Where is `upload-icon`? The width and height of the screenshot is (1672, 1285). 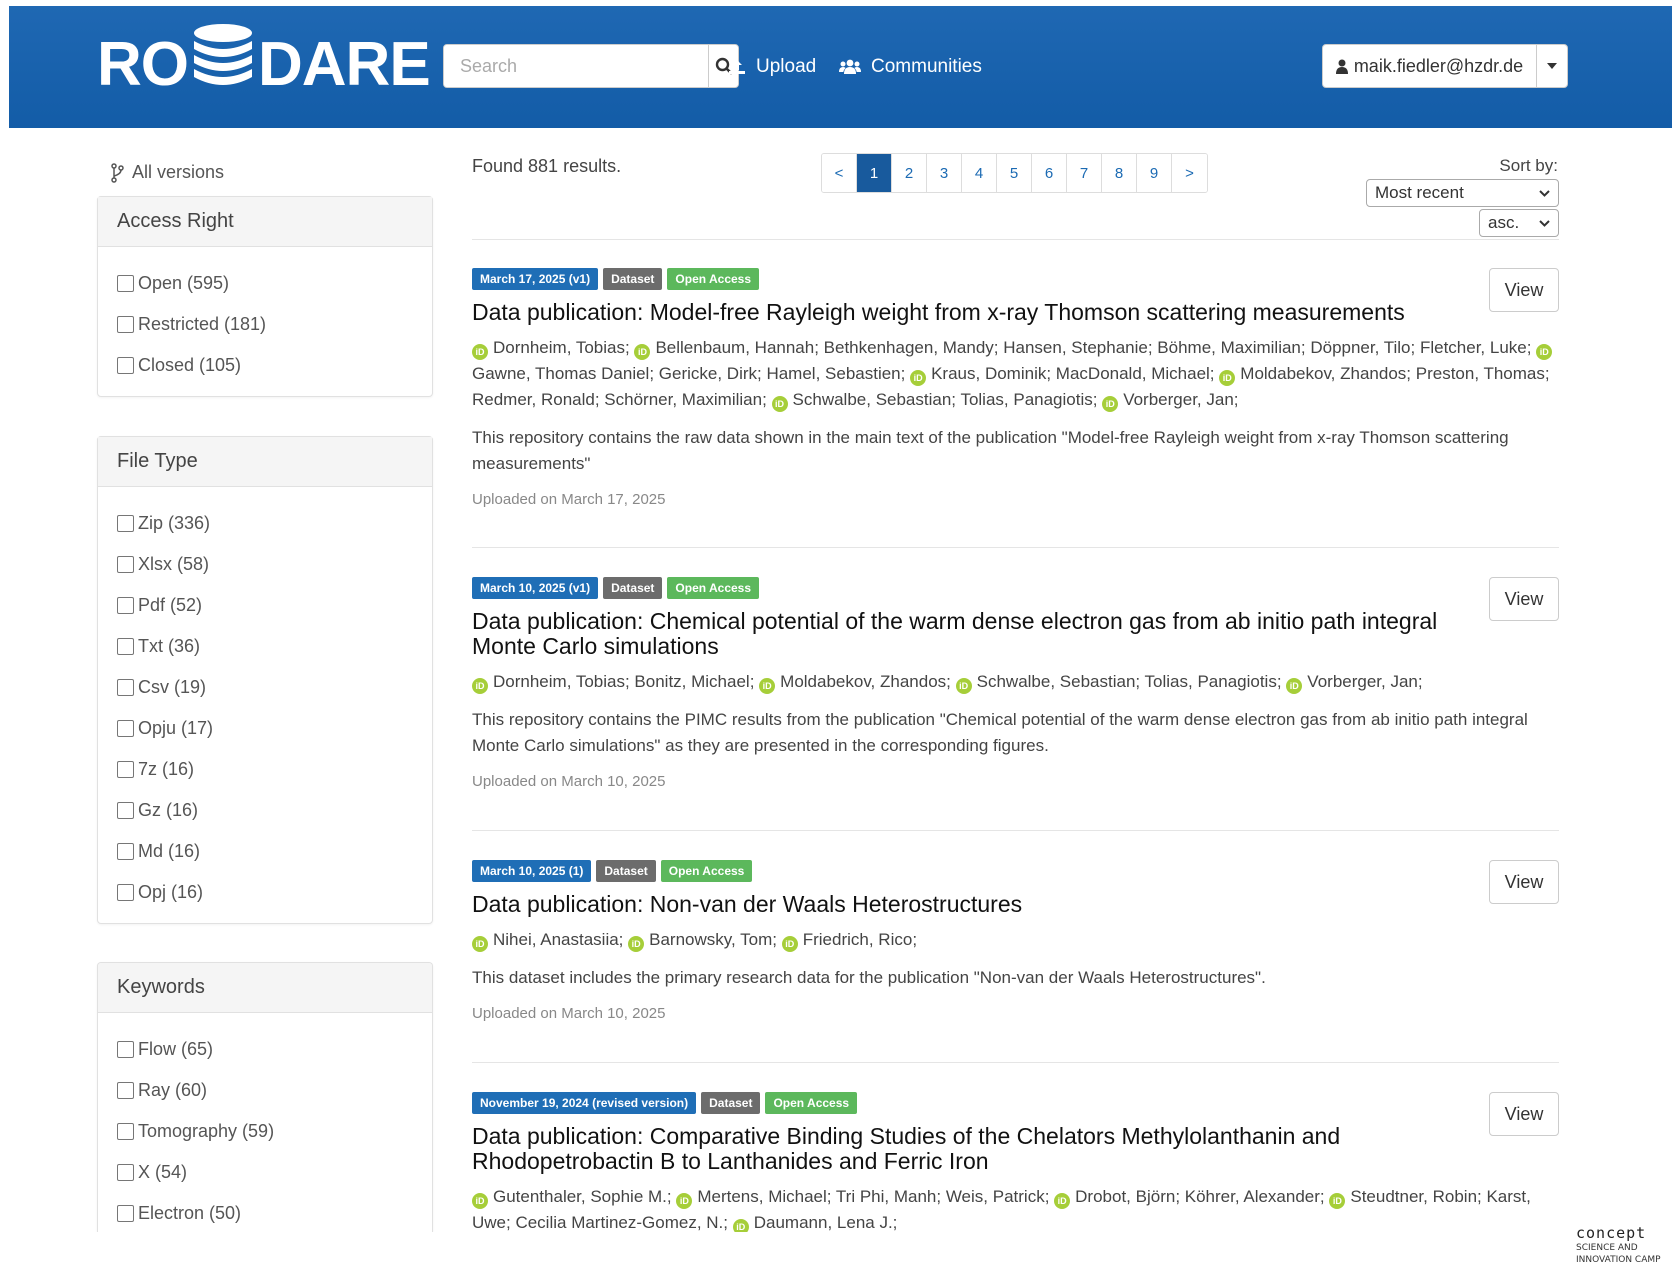
upload-icon is located at coordinates (737, 67).